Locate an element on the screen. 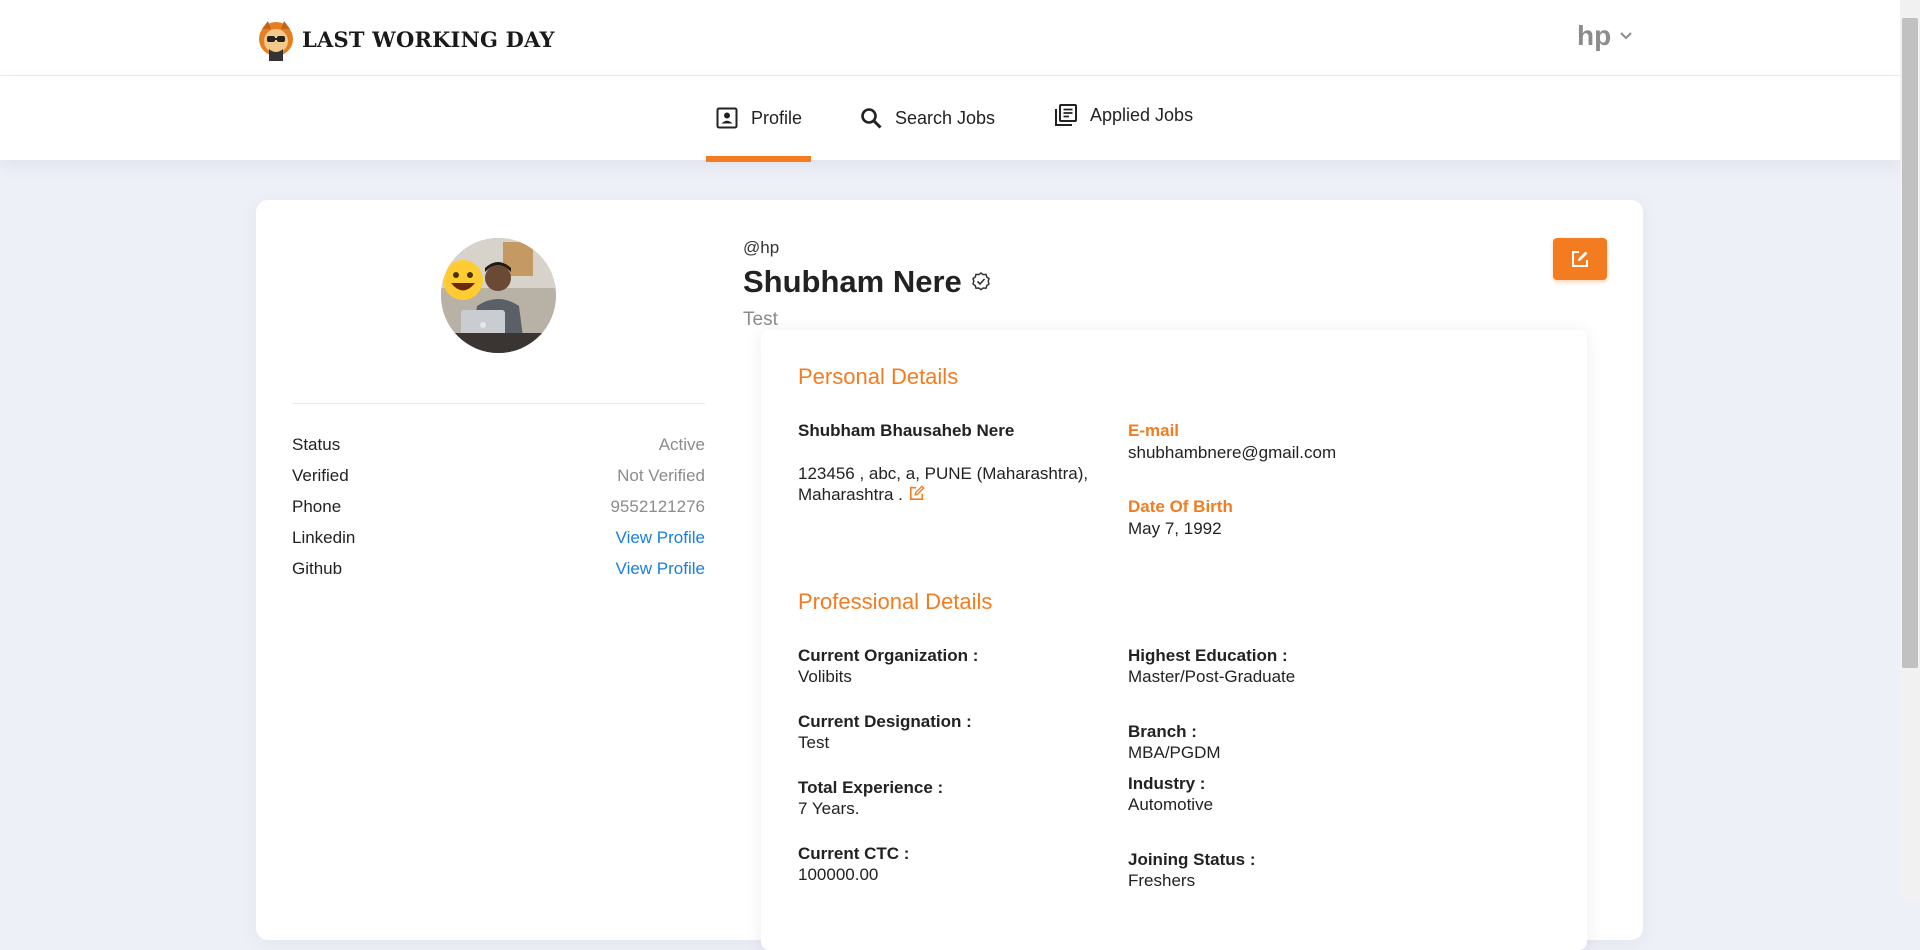 The image size is (1920, 950). joining-status: Joining Status : Freshers is located at coordinates (1192, 870).